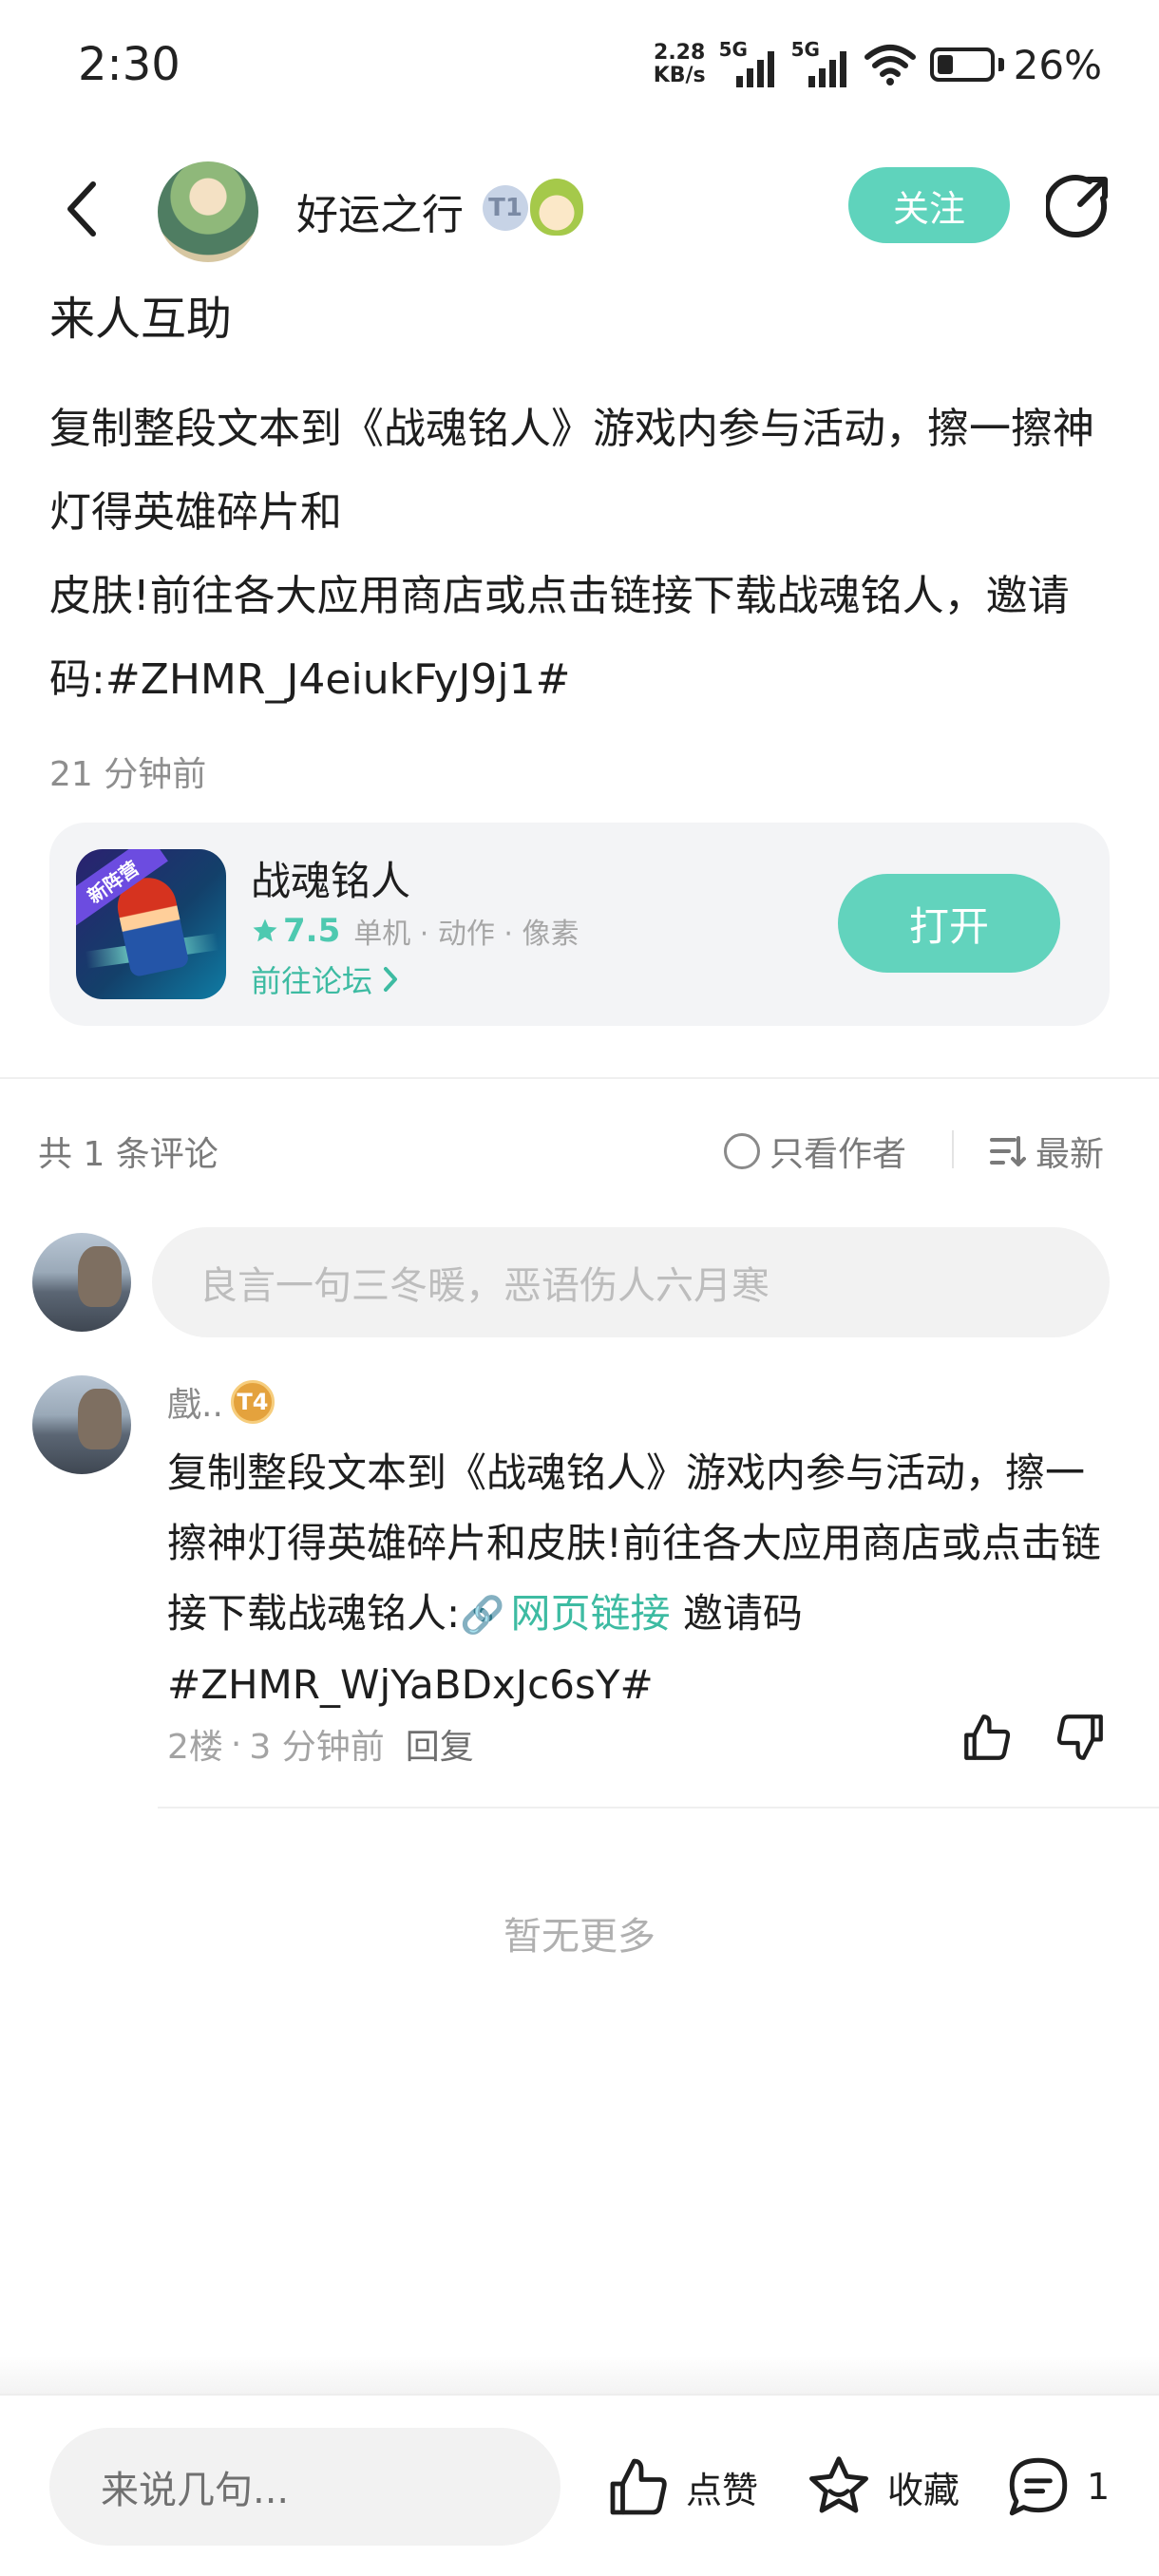  What do you see at coordinates (128, 774) in the screenshot?
I see `post-time: 21 分钟前` at bounding box center [128, 774].